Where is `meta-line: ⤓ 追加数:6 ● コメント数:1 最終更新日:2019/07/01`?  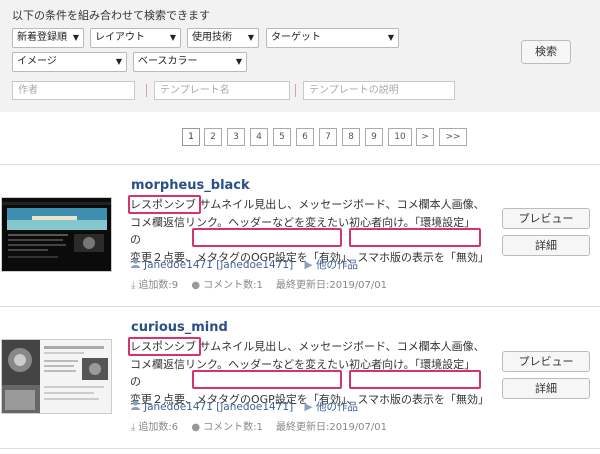 meta-line: ⤓ 追加数:6 ● コメント数:1 最終更新日:2019/07/01 is located at coordinates (259, 425).